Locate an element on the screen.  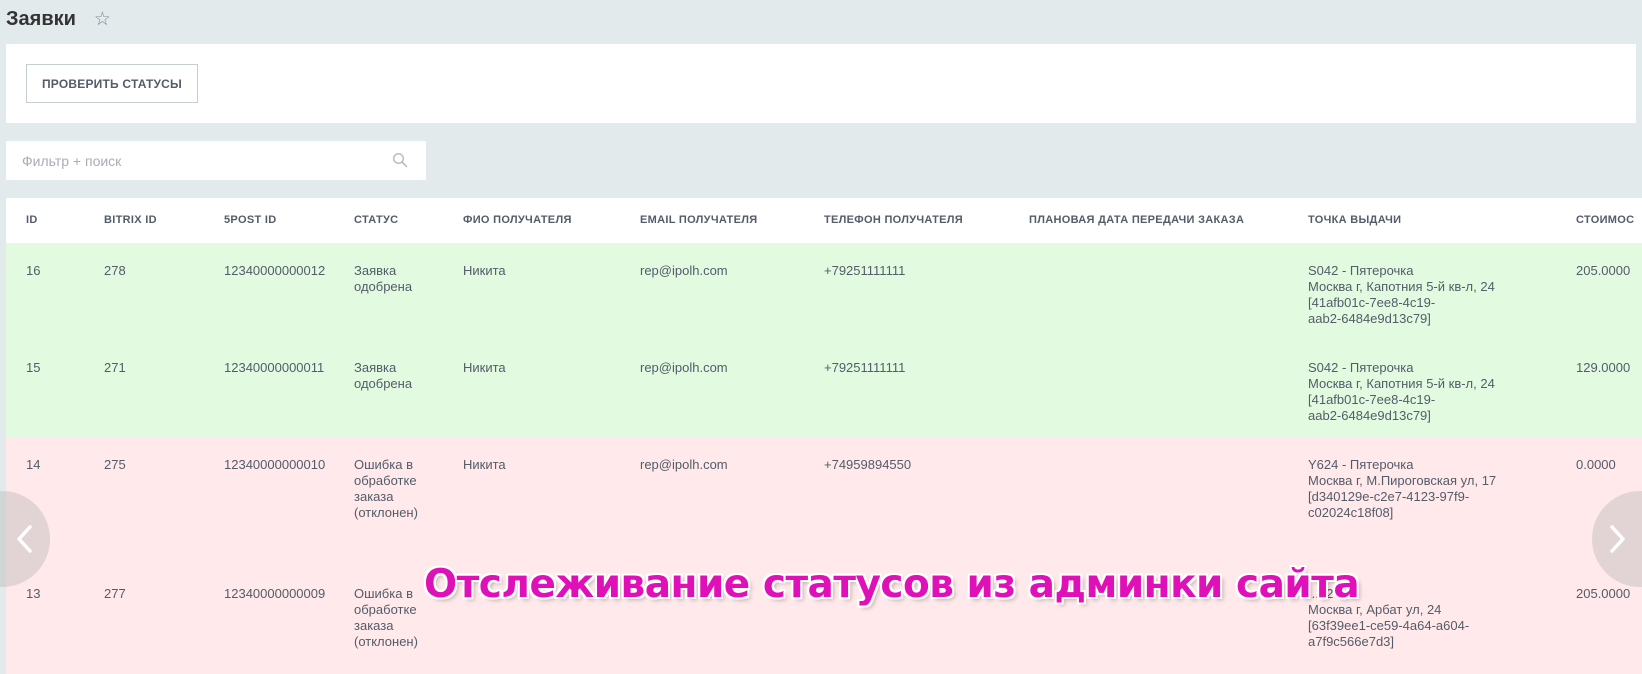
star-icon: ☆ is located at coordinates (102, 19).